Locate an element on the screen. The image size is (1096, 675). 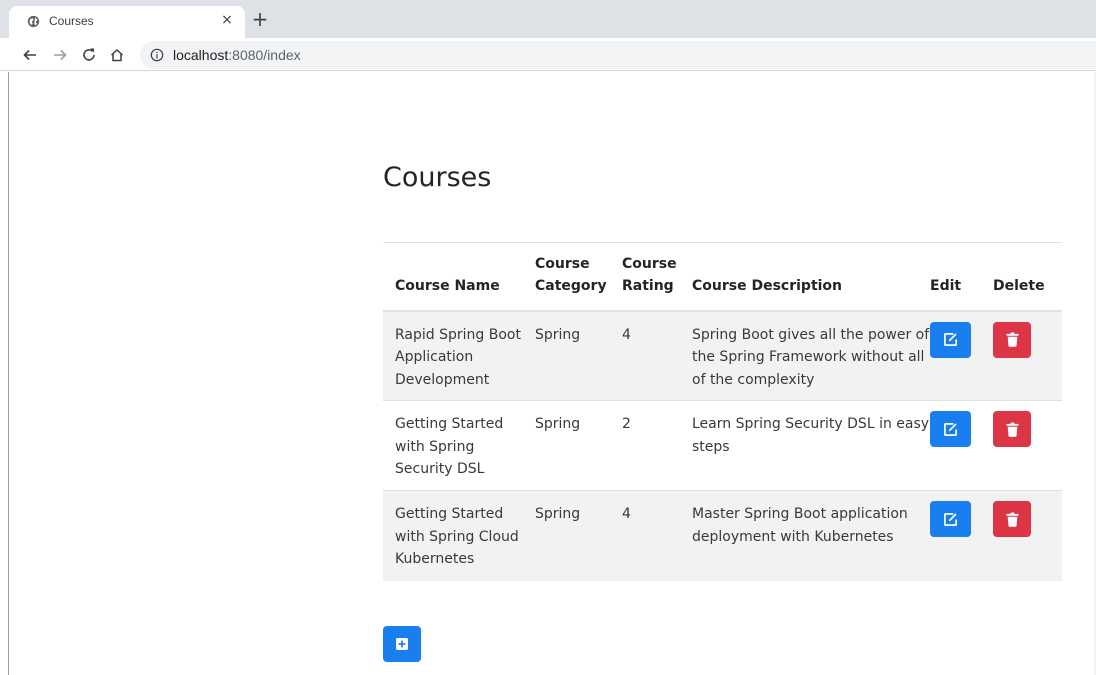
forward-button is located at coordinates (60, 55).